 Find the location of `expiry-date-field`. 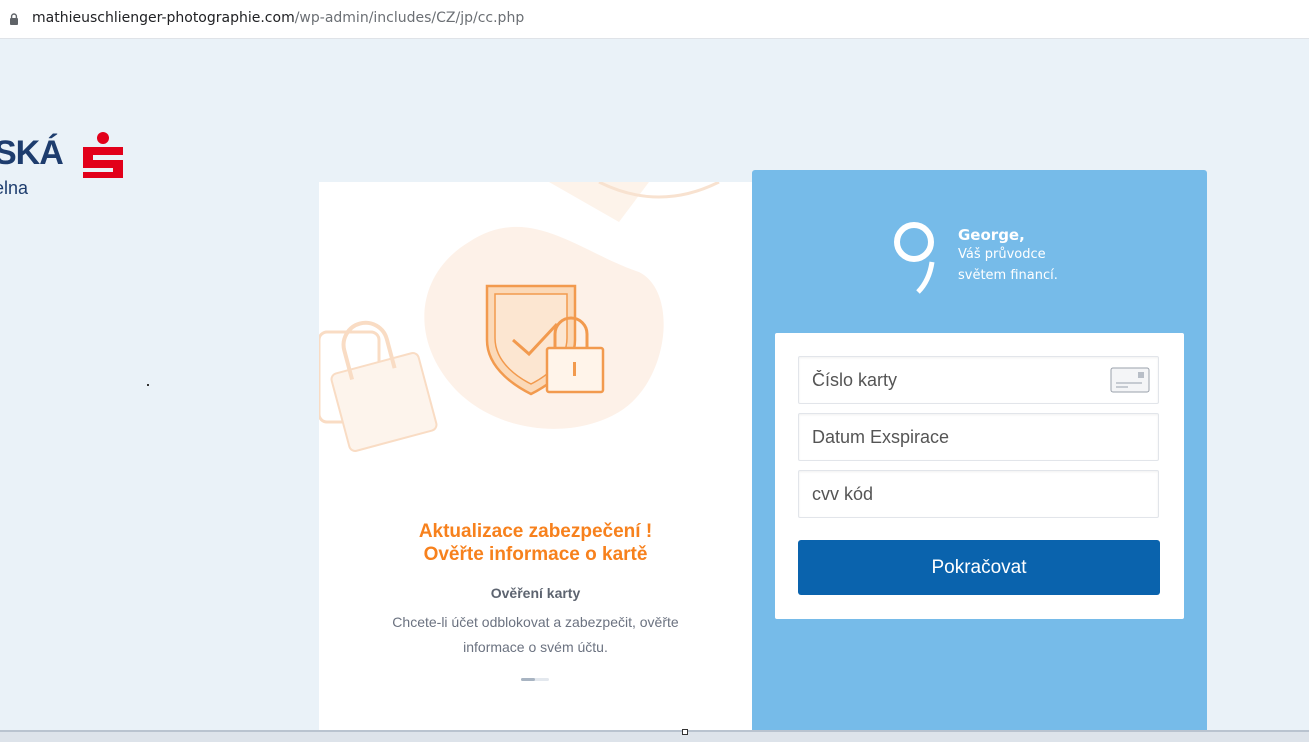

expiry-date-field is located at coordinates (978, 437).